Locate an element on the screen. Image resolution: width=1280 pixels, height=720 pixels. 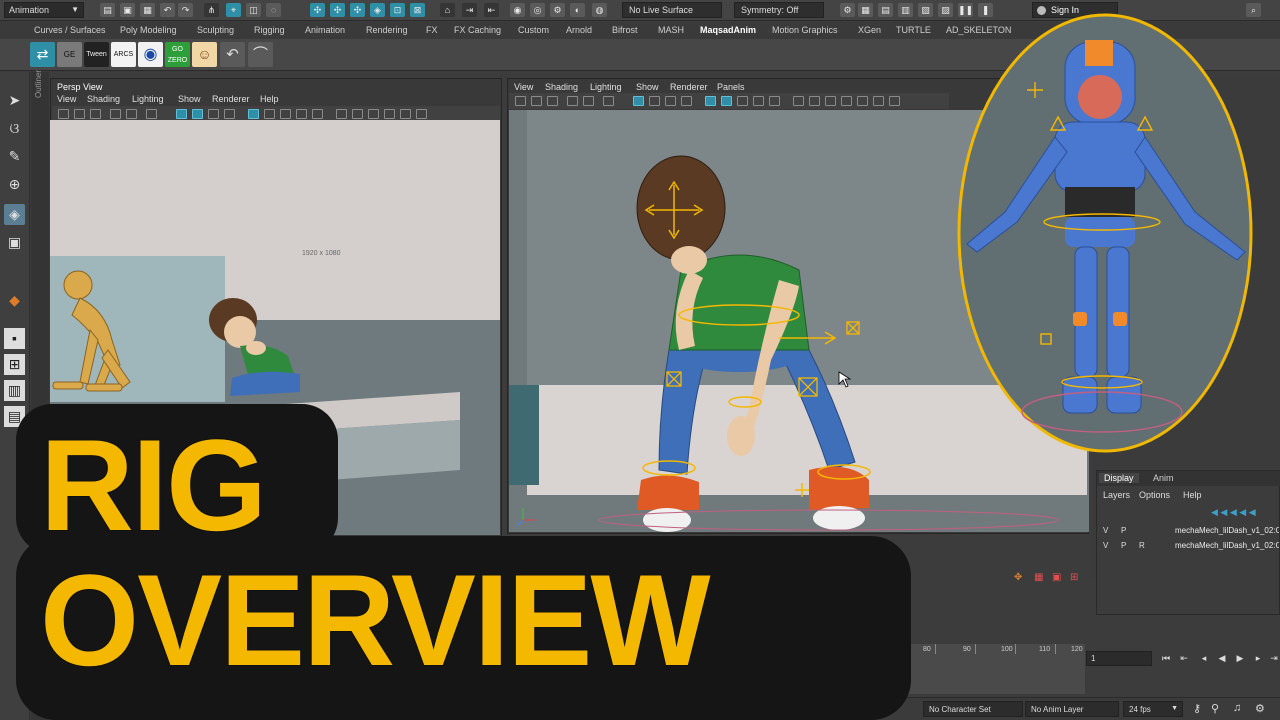
tool-settings-icon: ▧ is located at coordinates (925, 10).